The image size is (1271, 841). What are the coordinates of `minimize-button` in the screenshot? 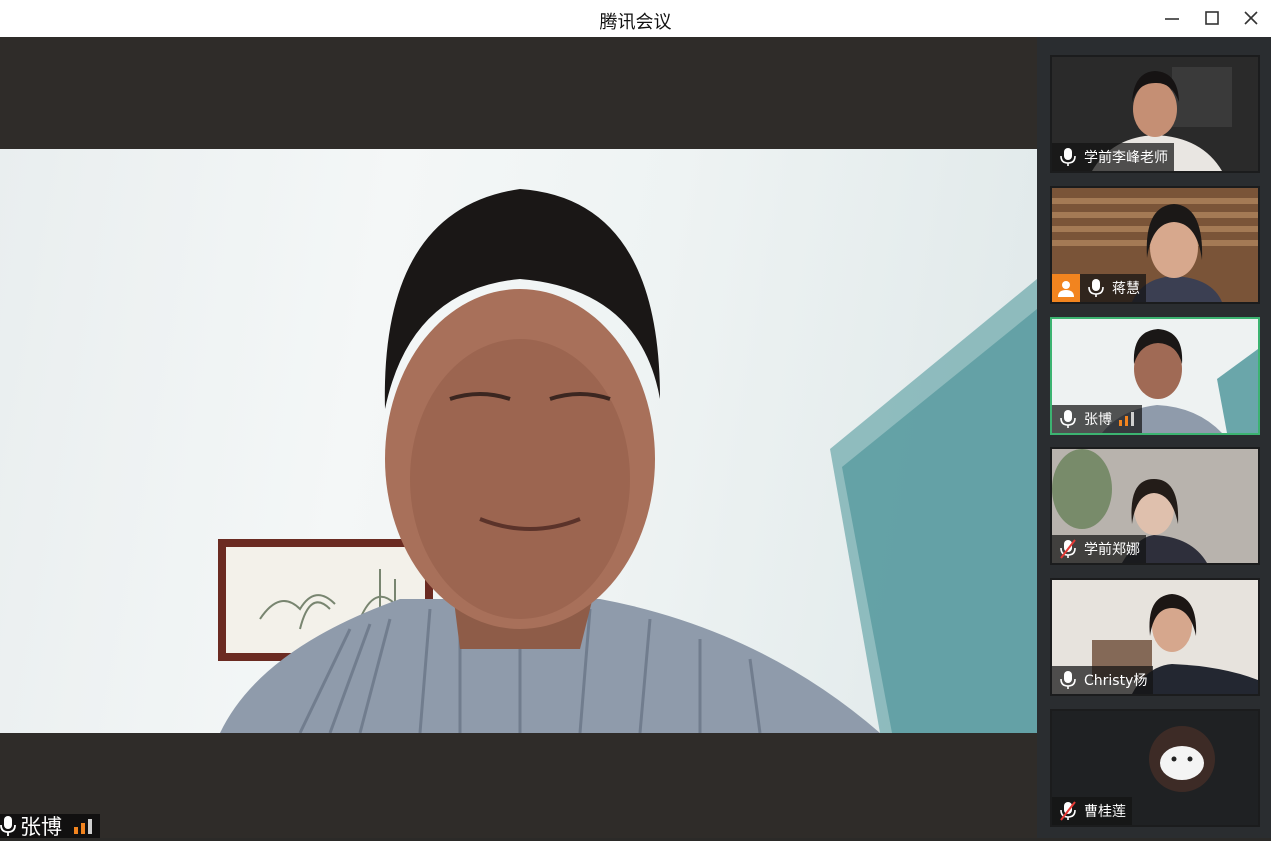 It's located at (1172, 18).